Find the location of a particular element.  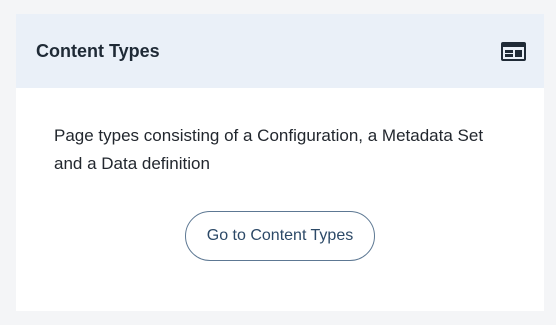

button-row: Go to Content Types is located at coordinates (280, 236).